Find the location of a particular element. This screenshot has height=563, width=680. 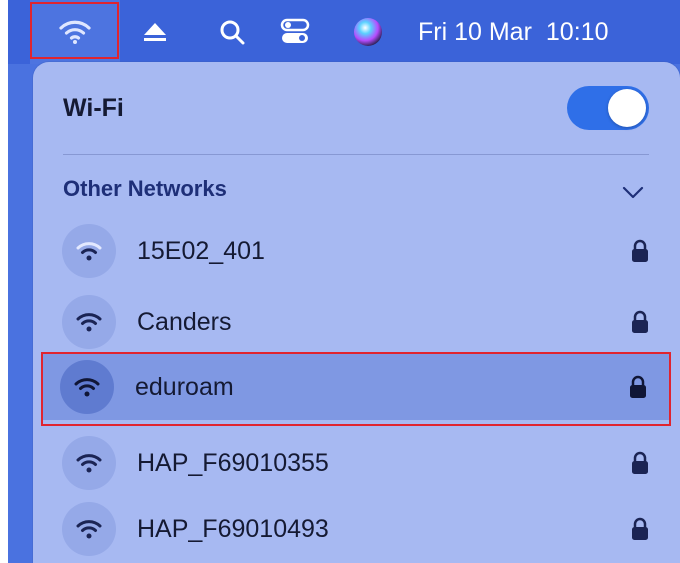

wifi-toggle is located at coordinates (608, 108).